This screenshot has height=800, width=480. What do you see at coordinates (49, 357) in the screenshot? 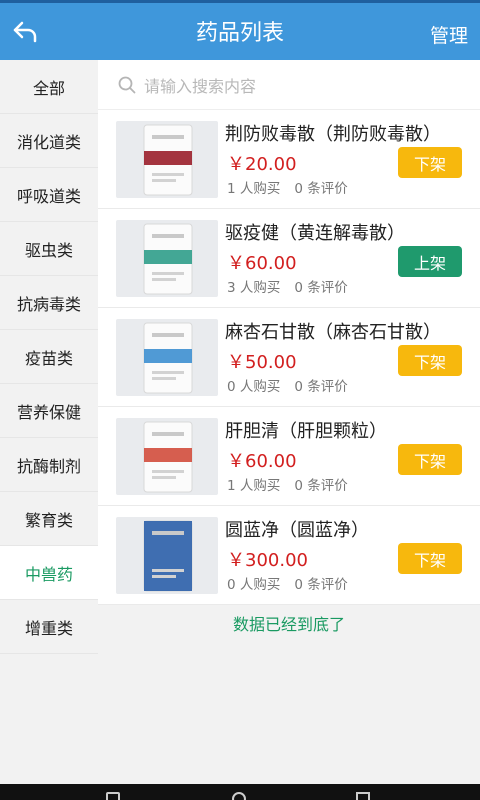
I see `sidebar-item: 疫苗类` at bounding box center [49, 357].